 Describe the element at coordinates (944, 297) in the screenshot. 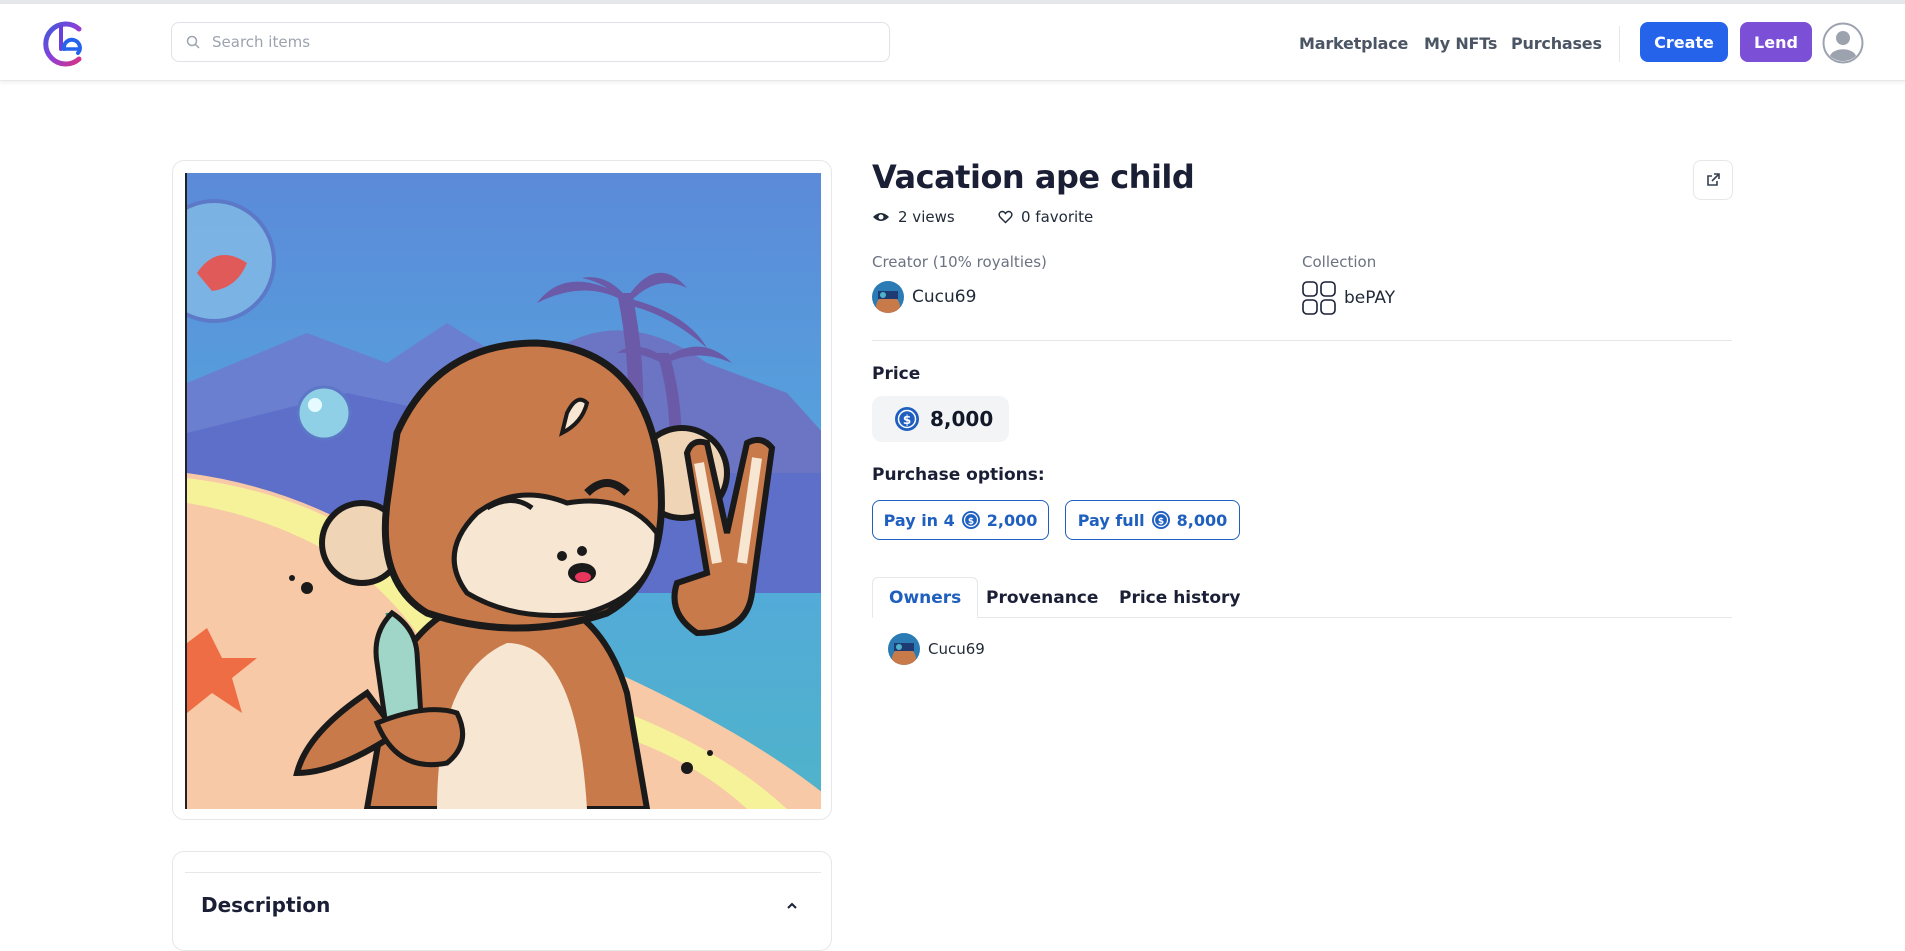

I see `creator-name: Cucu69` at that location.